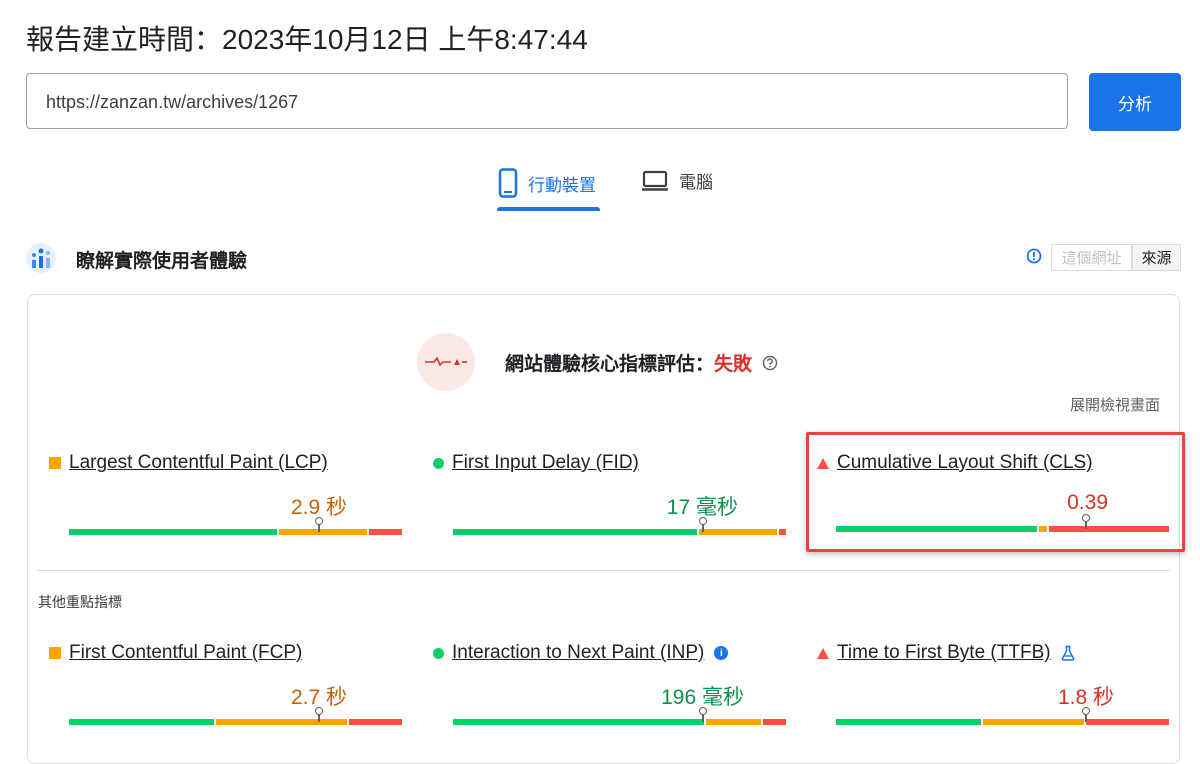 This screenshot has height=764, width=1200. What do you see at coordinates (162, 261) in the screenshot?
I see `crux-section-title: 瞭解實際使用者體驗` at bounding box center [162, 261].